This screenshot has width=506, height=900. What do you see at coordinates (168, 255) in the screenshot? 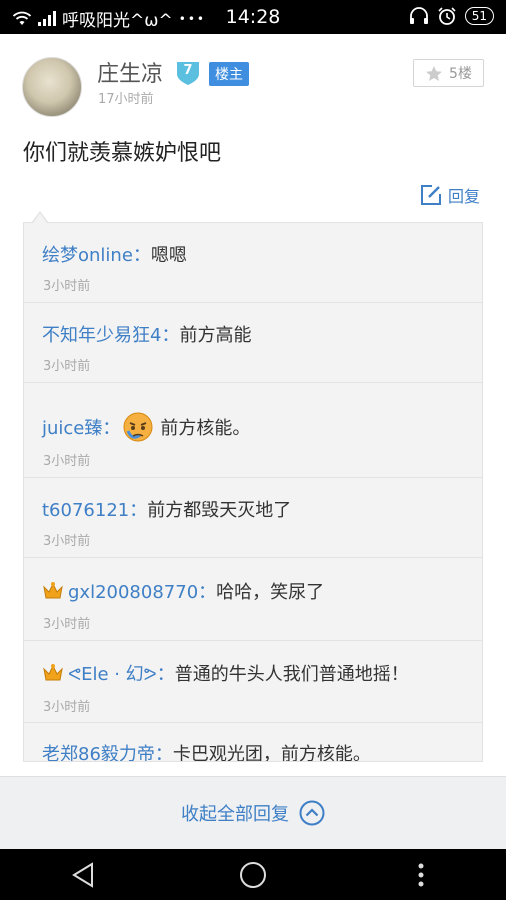
I see `reply-text: 嗯嗯` at bounding box center [168, 255].